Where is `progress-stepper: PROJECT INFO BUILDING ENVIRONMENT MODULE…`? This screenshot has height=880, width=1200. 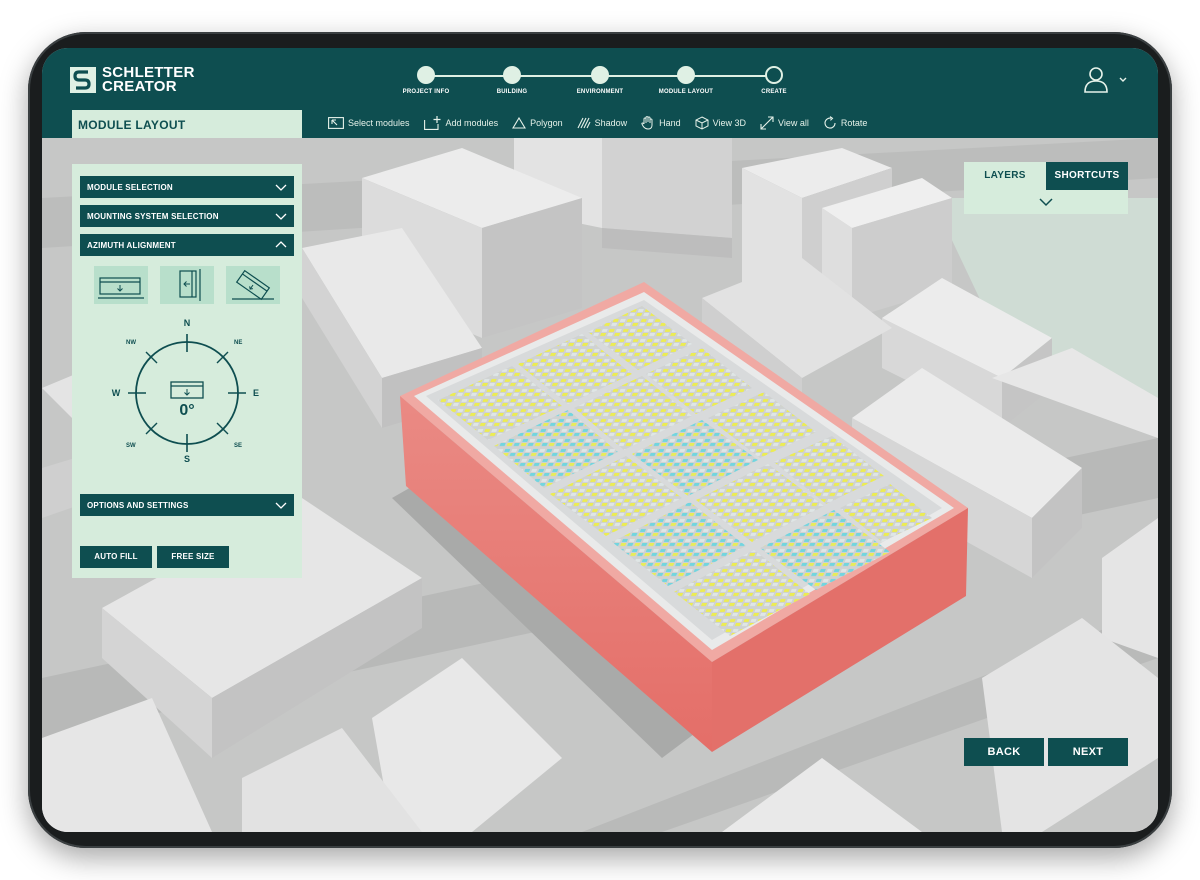
progress-stepper: PROJECT INFO BUILDING ENVIRONMENT MODULE… is located at coordinates (595, 83).